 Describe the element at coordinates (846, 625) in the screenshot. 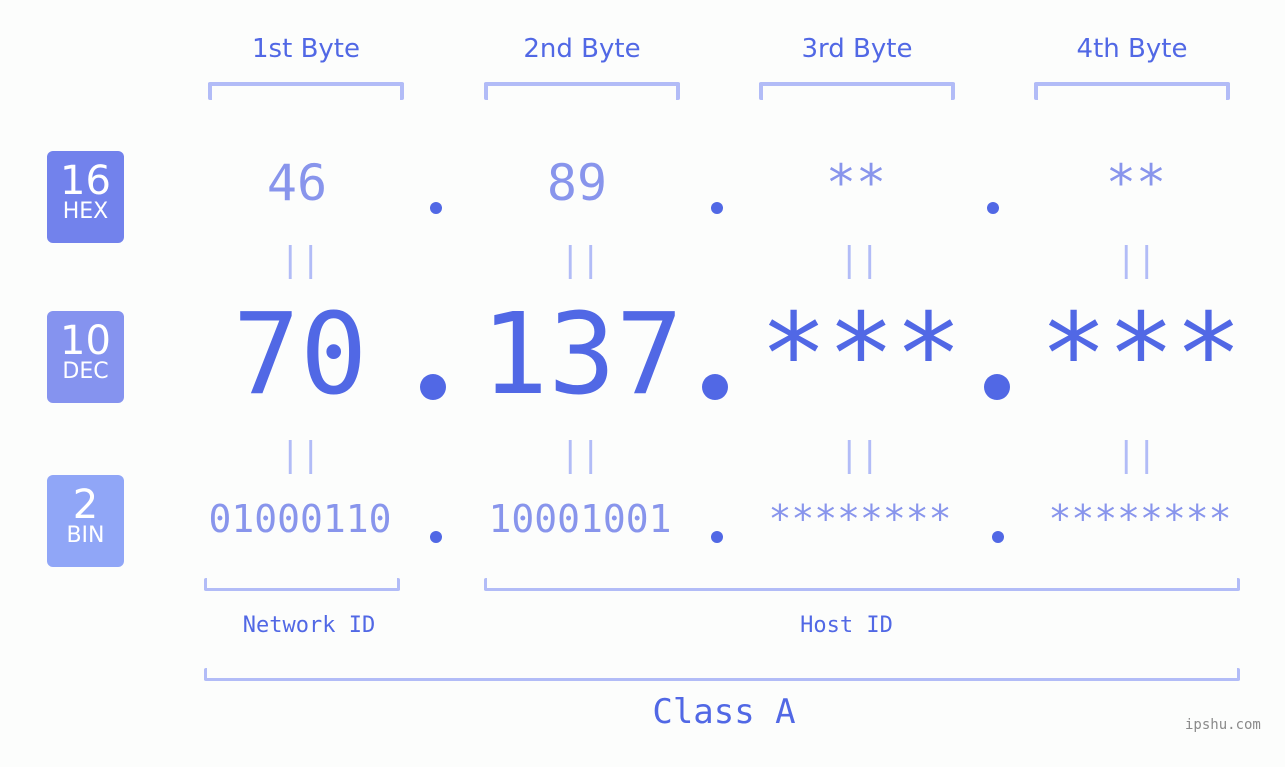

I see `host-id-label: Host ID` at that location.